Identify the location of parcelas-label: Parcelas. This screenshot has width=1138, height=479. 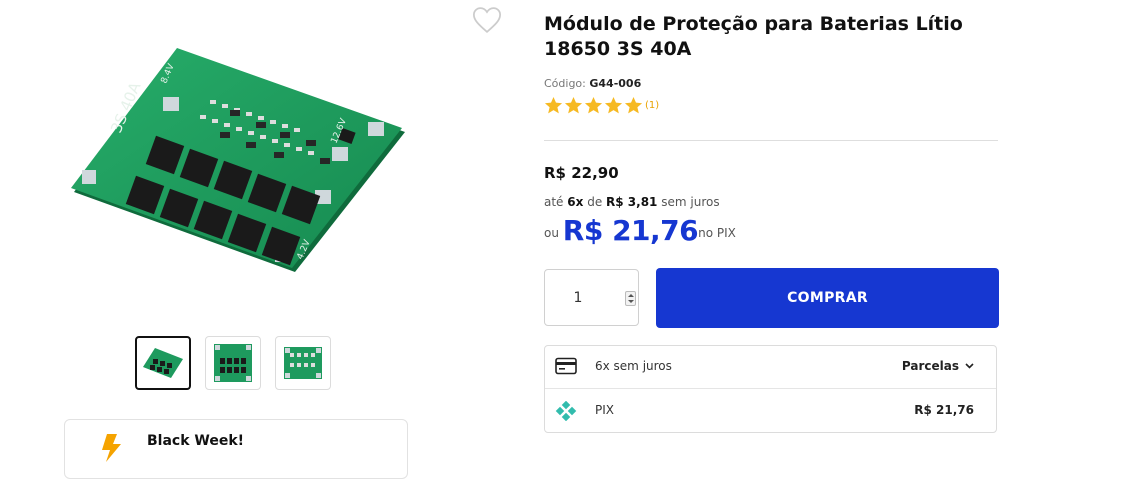
(930, 366).